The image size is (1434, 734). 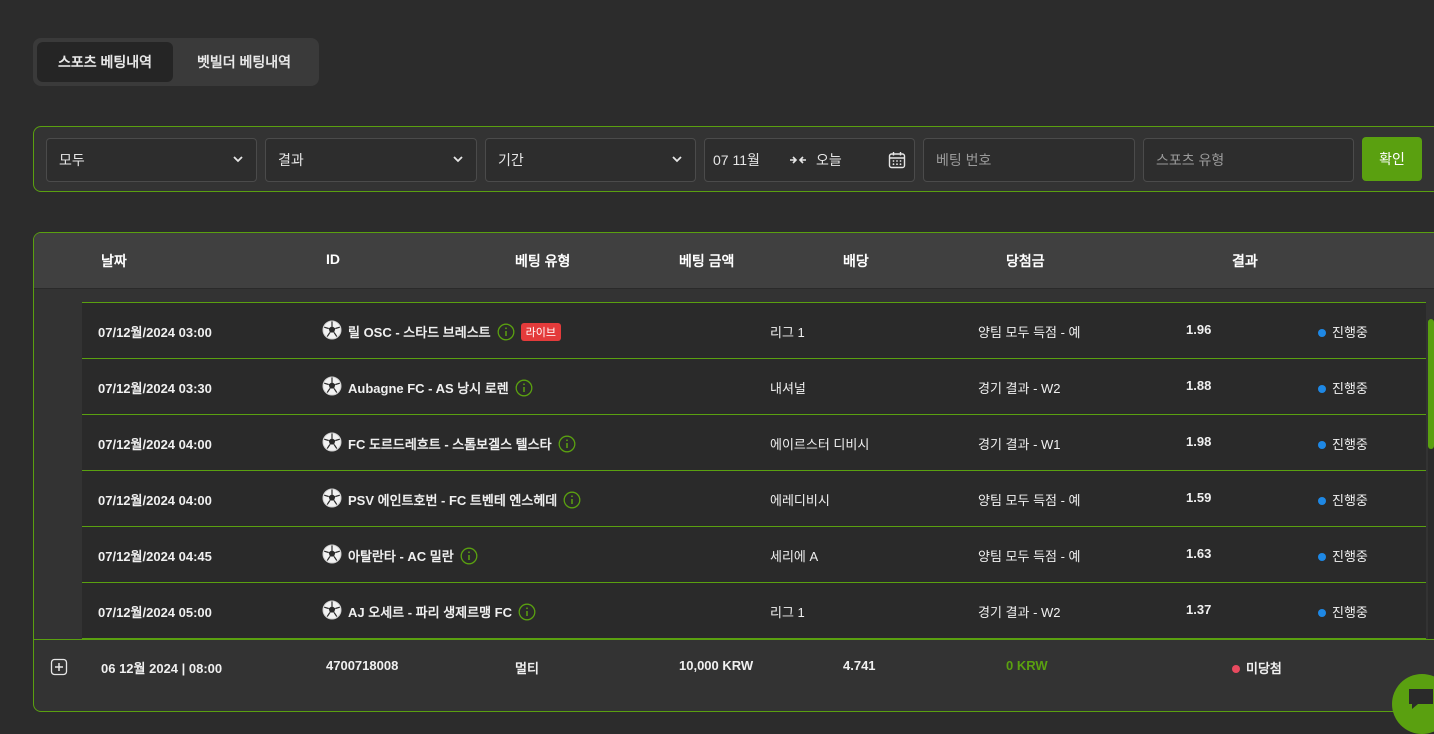 What do you see at coordinates (155, 556) in the screenshot?
I see `row-date: 07/12월/2024 04:45` at bounding box center [155, 556].